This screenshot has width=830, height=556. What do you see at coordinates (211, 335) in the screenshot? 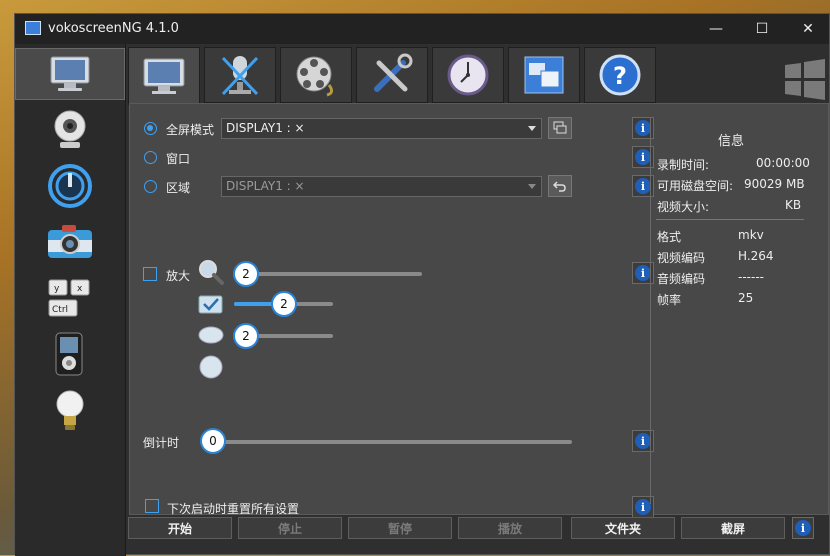
I see `ellipse-shape-icon` at bounding box center [211, 335].